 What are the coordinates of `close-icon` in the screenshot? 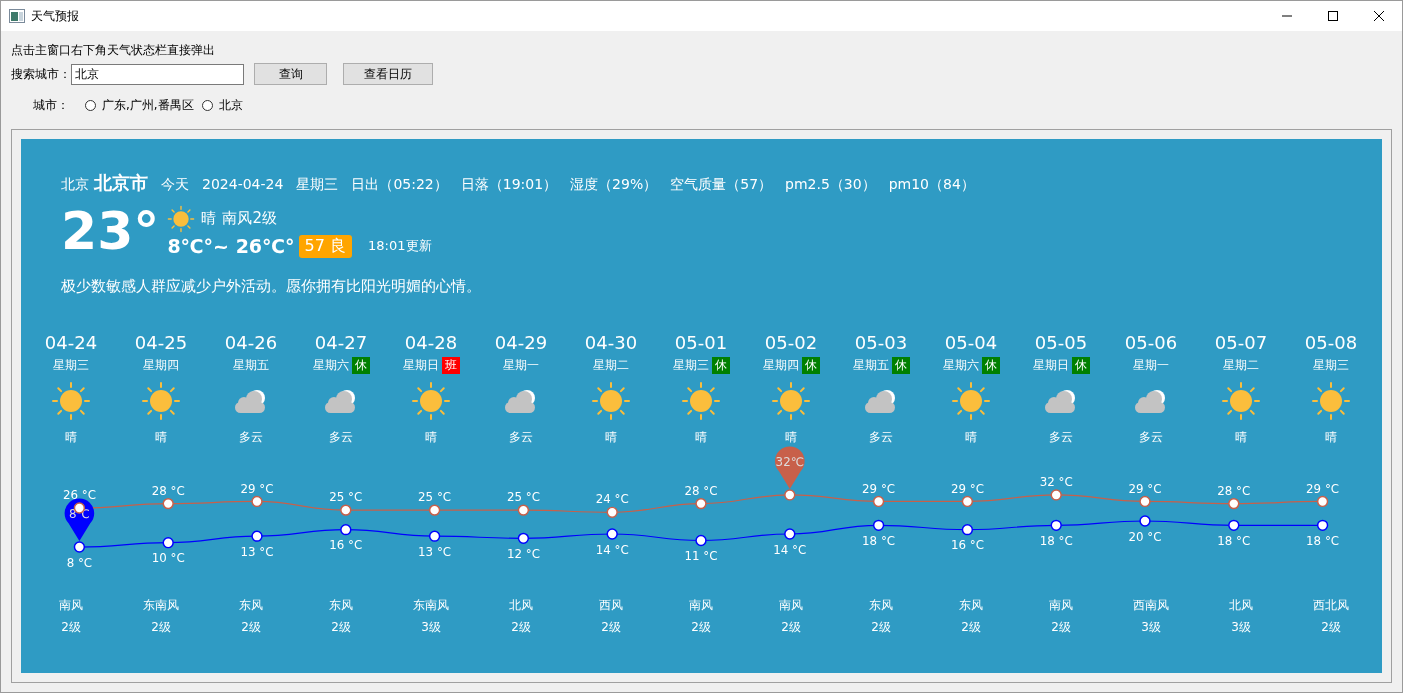 It's located at (1379, 16).